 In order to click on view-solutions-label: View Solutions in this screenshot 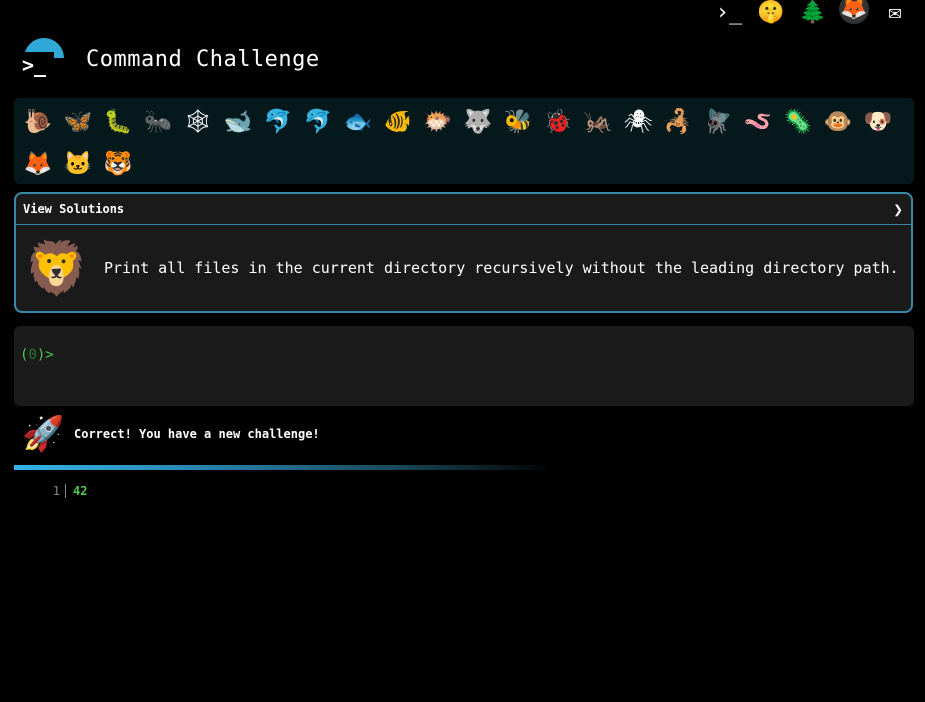, I will do `click(74, 209)`.